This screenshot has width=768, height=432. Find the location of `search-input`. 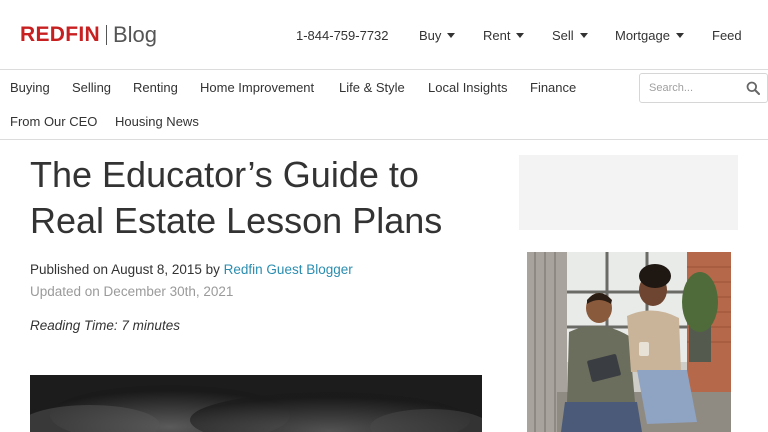

search-input is located at coordinates (697, 88).